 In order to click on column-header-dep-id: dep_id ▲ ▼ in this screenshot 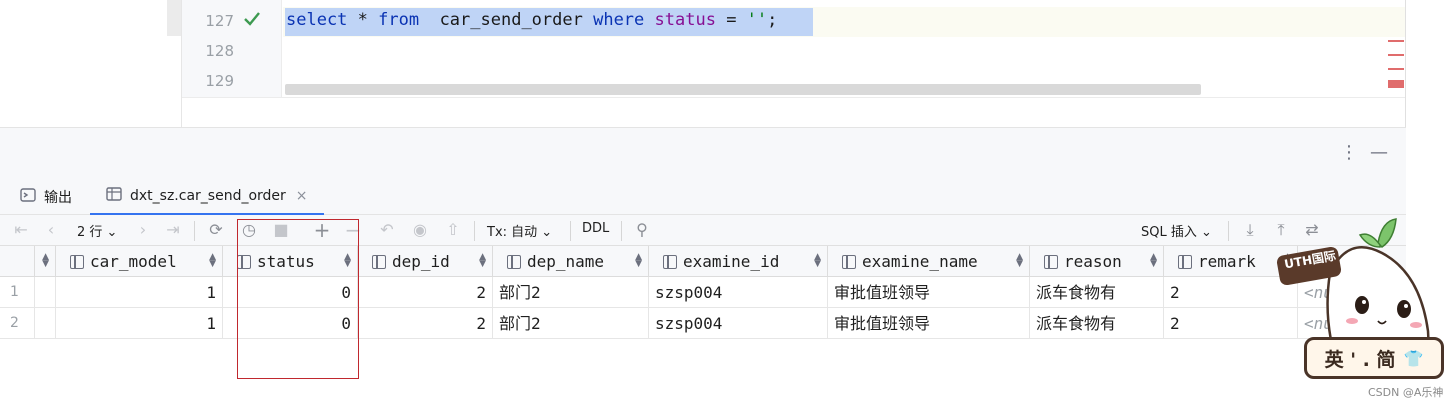, I will do `click(425, 261)`.